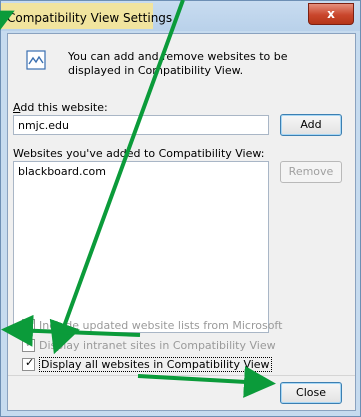 This screenshot has width=361, height=417. I want to click on arrow-to-checkbox-left, so click(71, 330).